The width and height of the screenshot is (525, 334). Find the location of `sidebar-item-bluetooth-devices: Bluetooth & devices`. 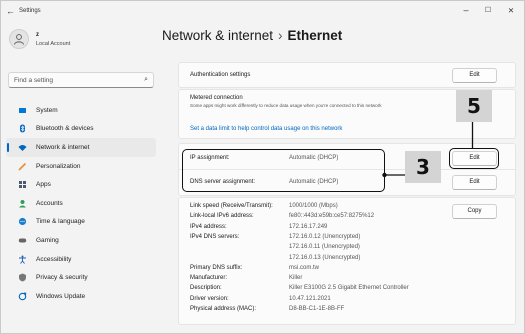

sidebar-item-bluetooth-devices: Bluetooth & devices is located at coordinates (81, 129).